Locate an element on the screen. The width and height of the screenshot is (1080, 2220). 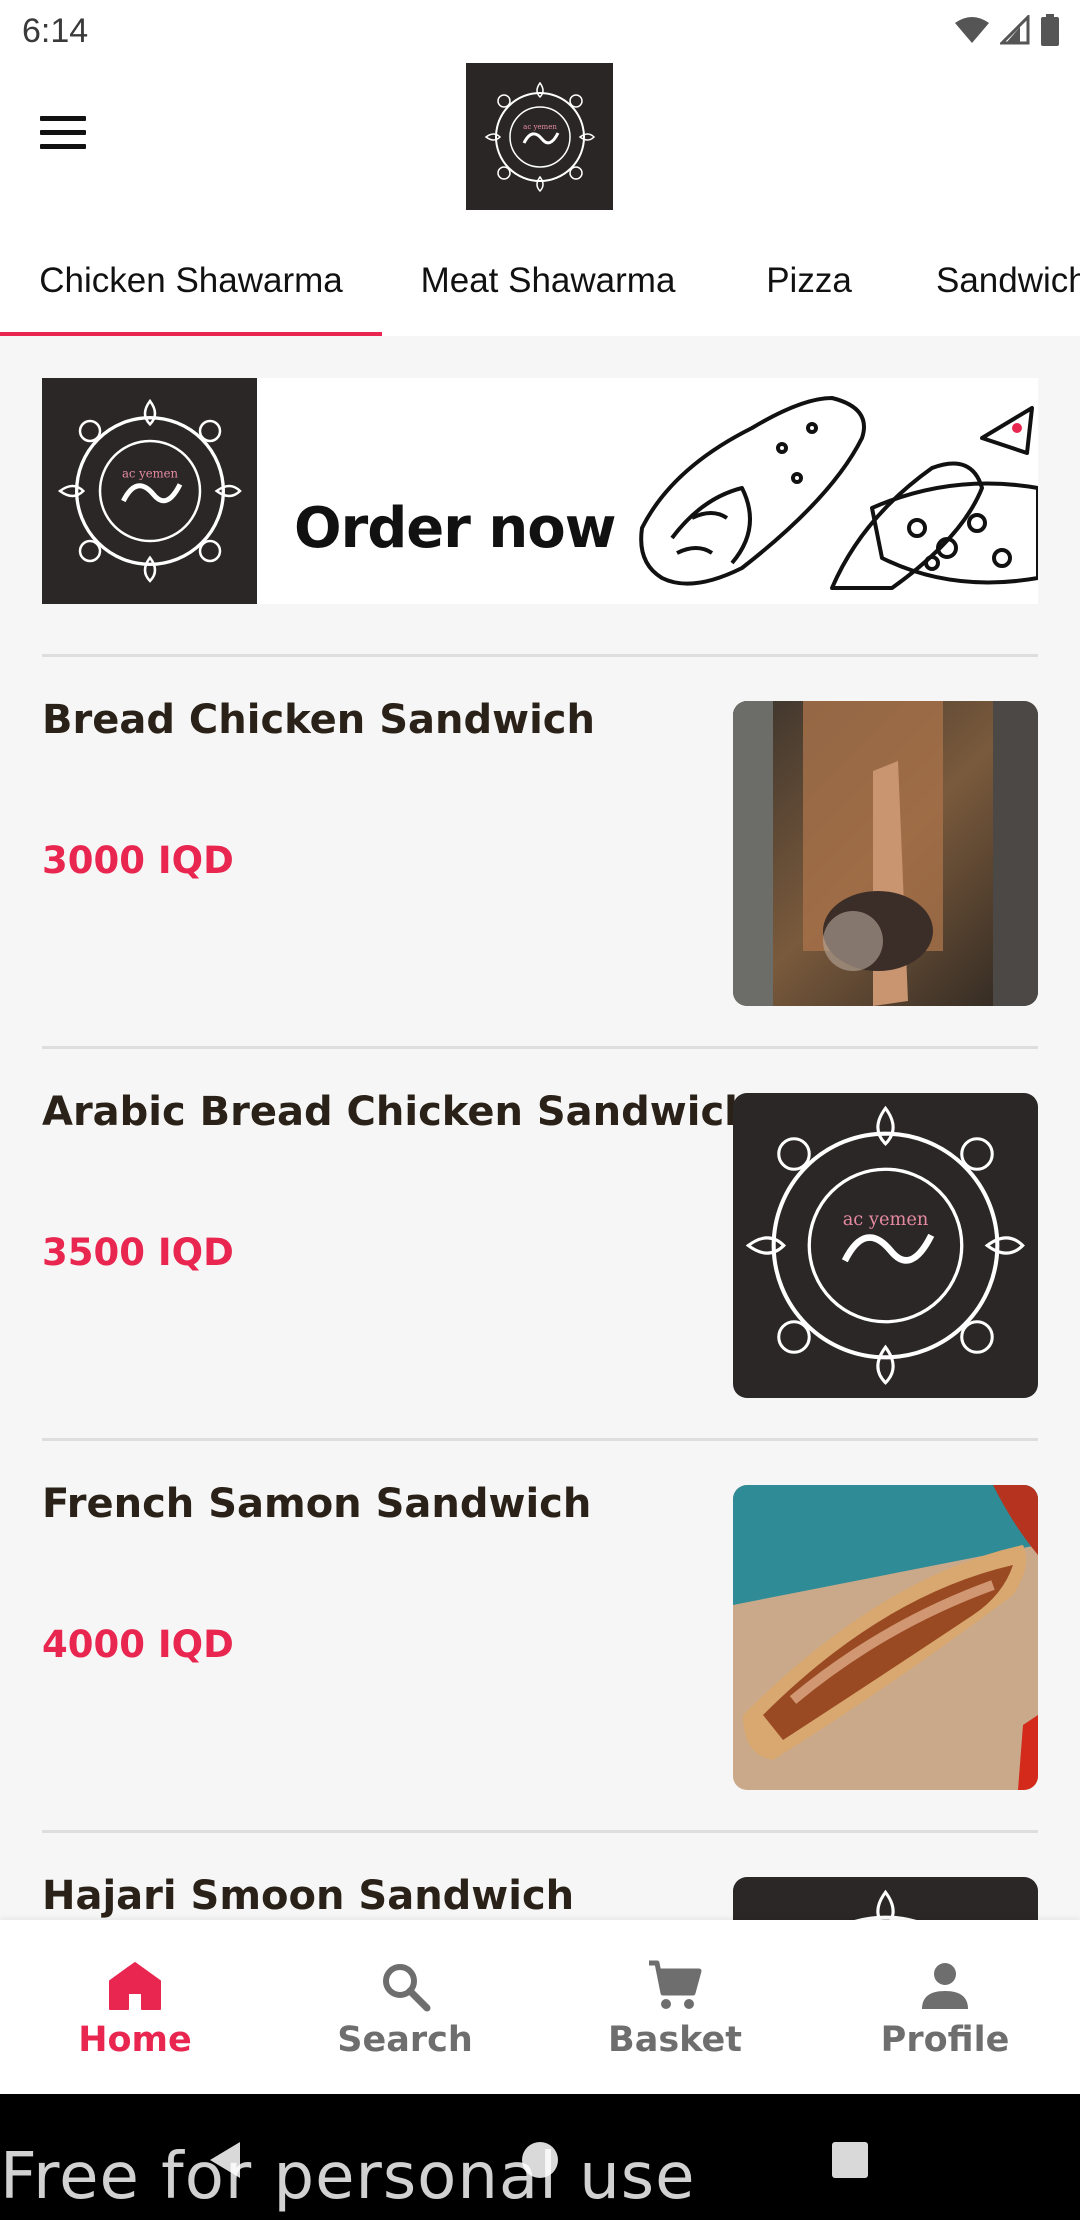
nav-profile: Profile is located at coordinates (945, 2007).